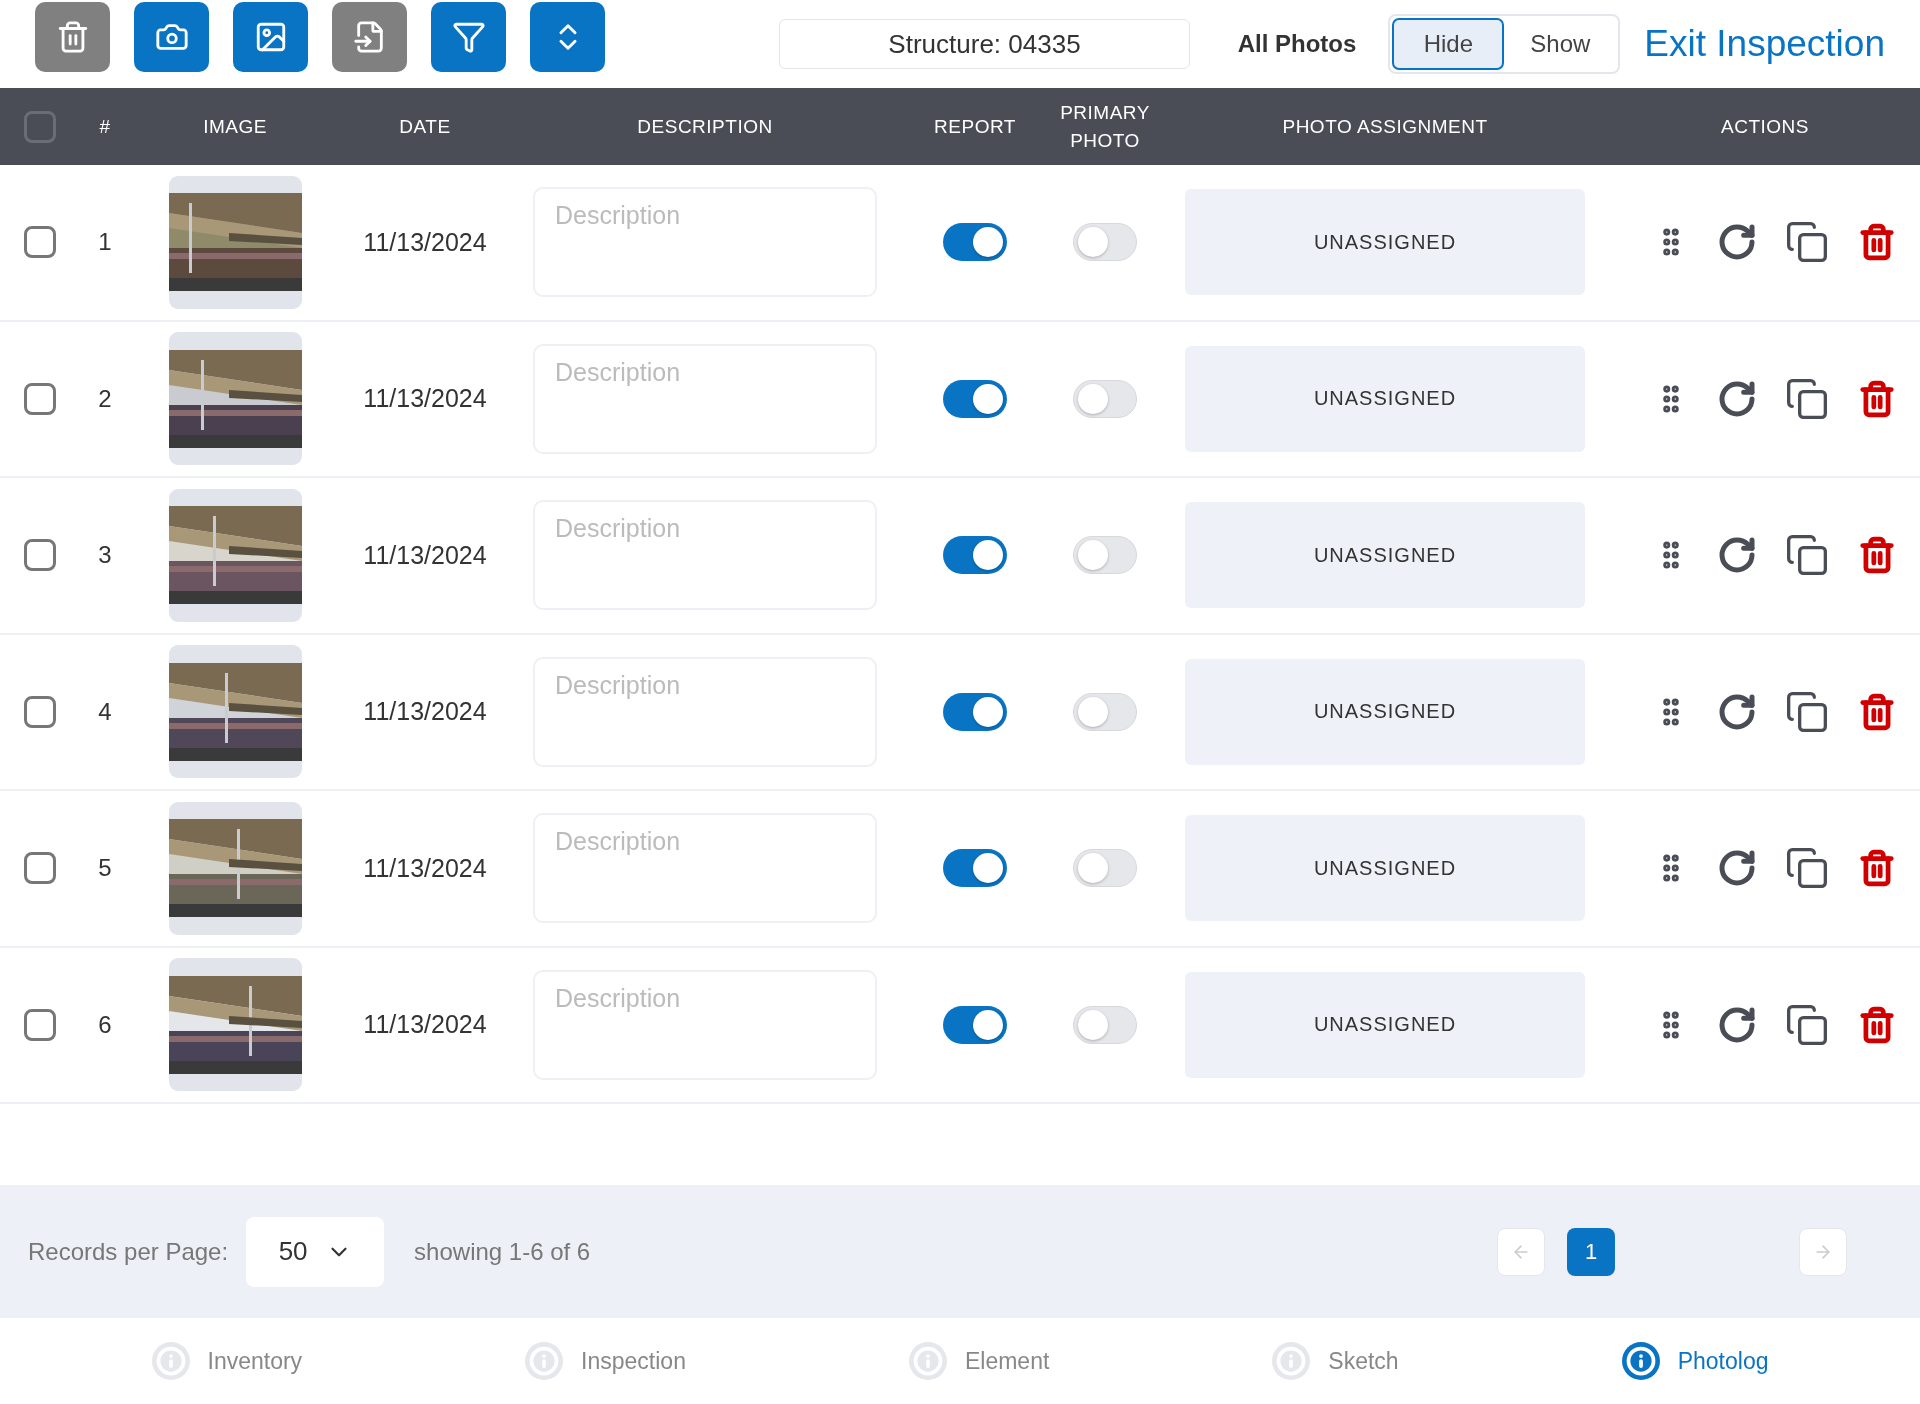  Describe the element at coordinates (502, 1251) in the screenshot. I see `showing-text: showing 1-6 of 6` at that location.